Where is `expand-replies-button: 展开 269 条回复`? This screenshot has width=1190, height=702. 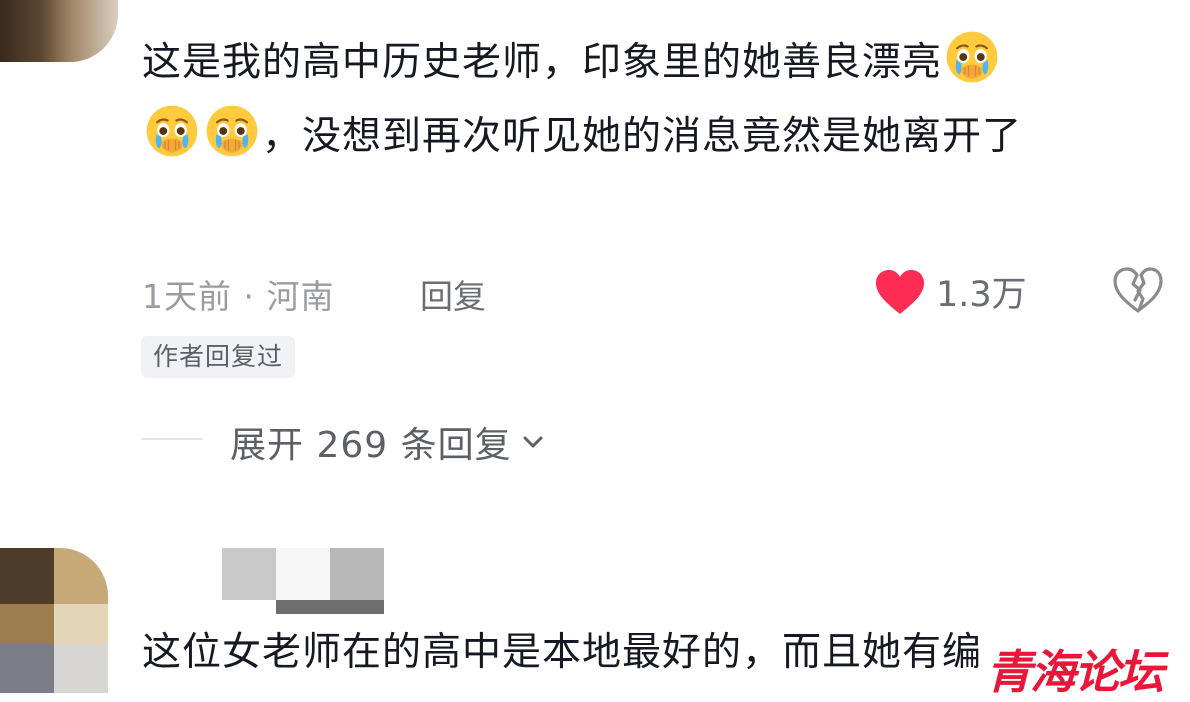
expand-replies-button: 展开 269 条回复 is located at coordinates (387, 442).